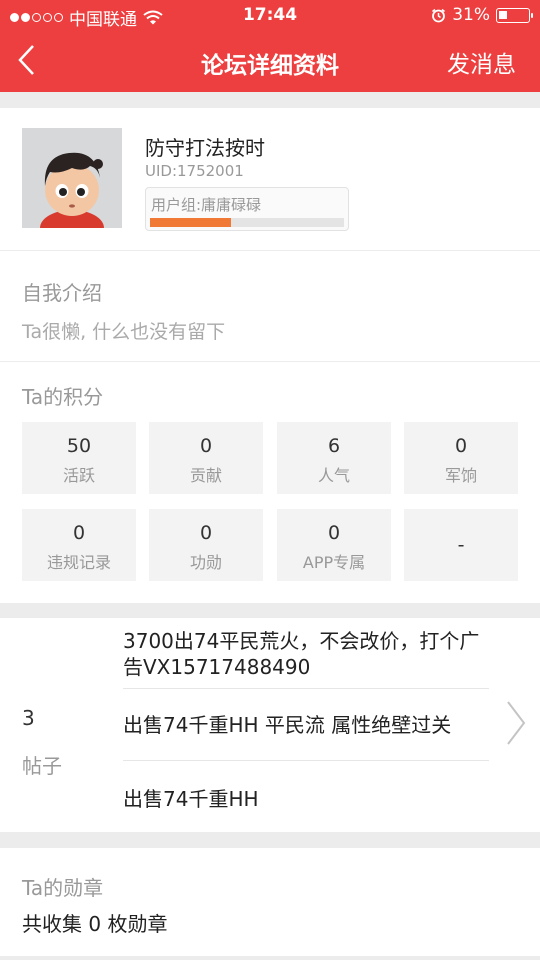  Describe the element at coordinates (334, 562) in the screenshot. I see `score-label: APP专属` at that location.